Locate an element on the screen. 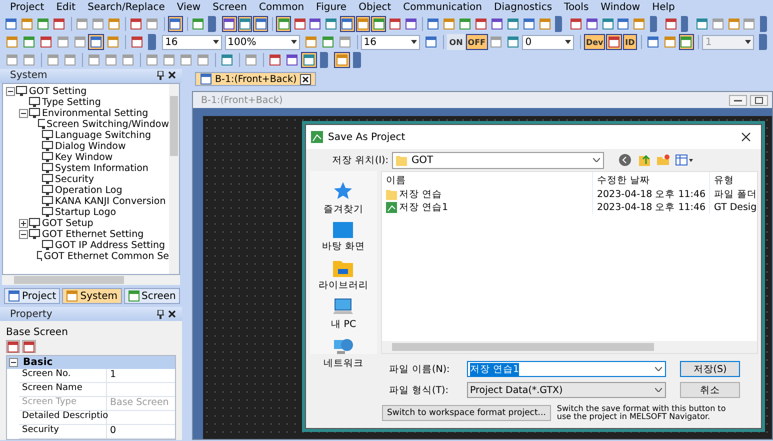  up-folder-button is located at coordinates (644, 160).